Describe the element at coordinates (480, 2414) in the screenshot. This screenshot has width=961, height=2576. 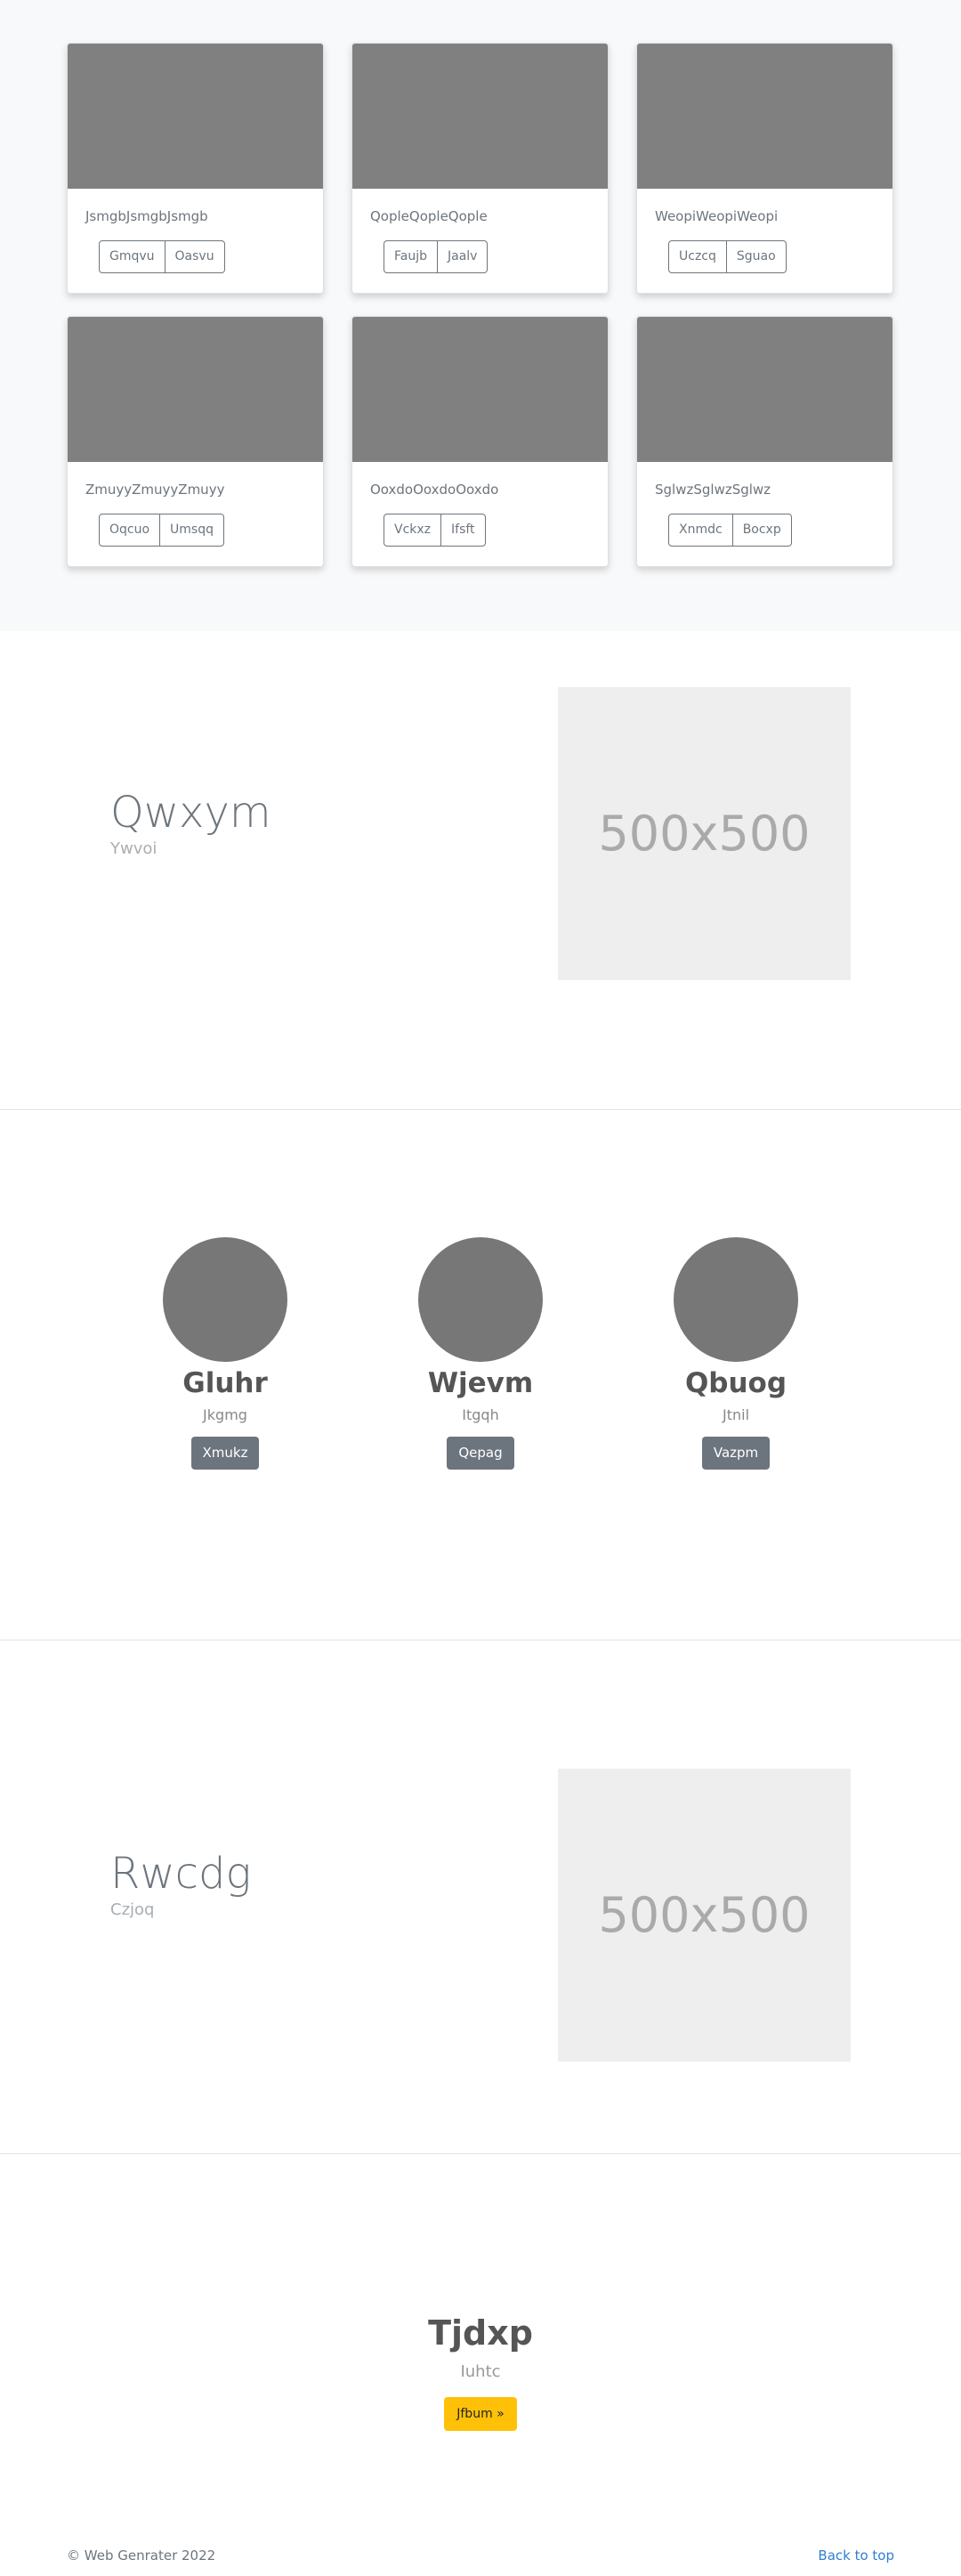
I see `cta-button: Jfbum »` at that location.